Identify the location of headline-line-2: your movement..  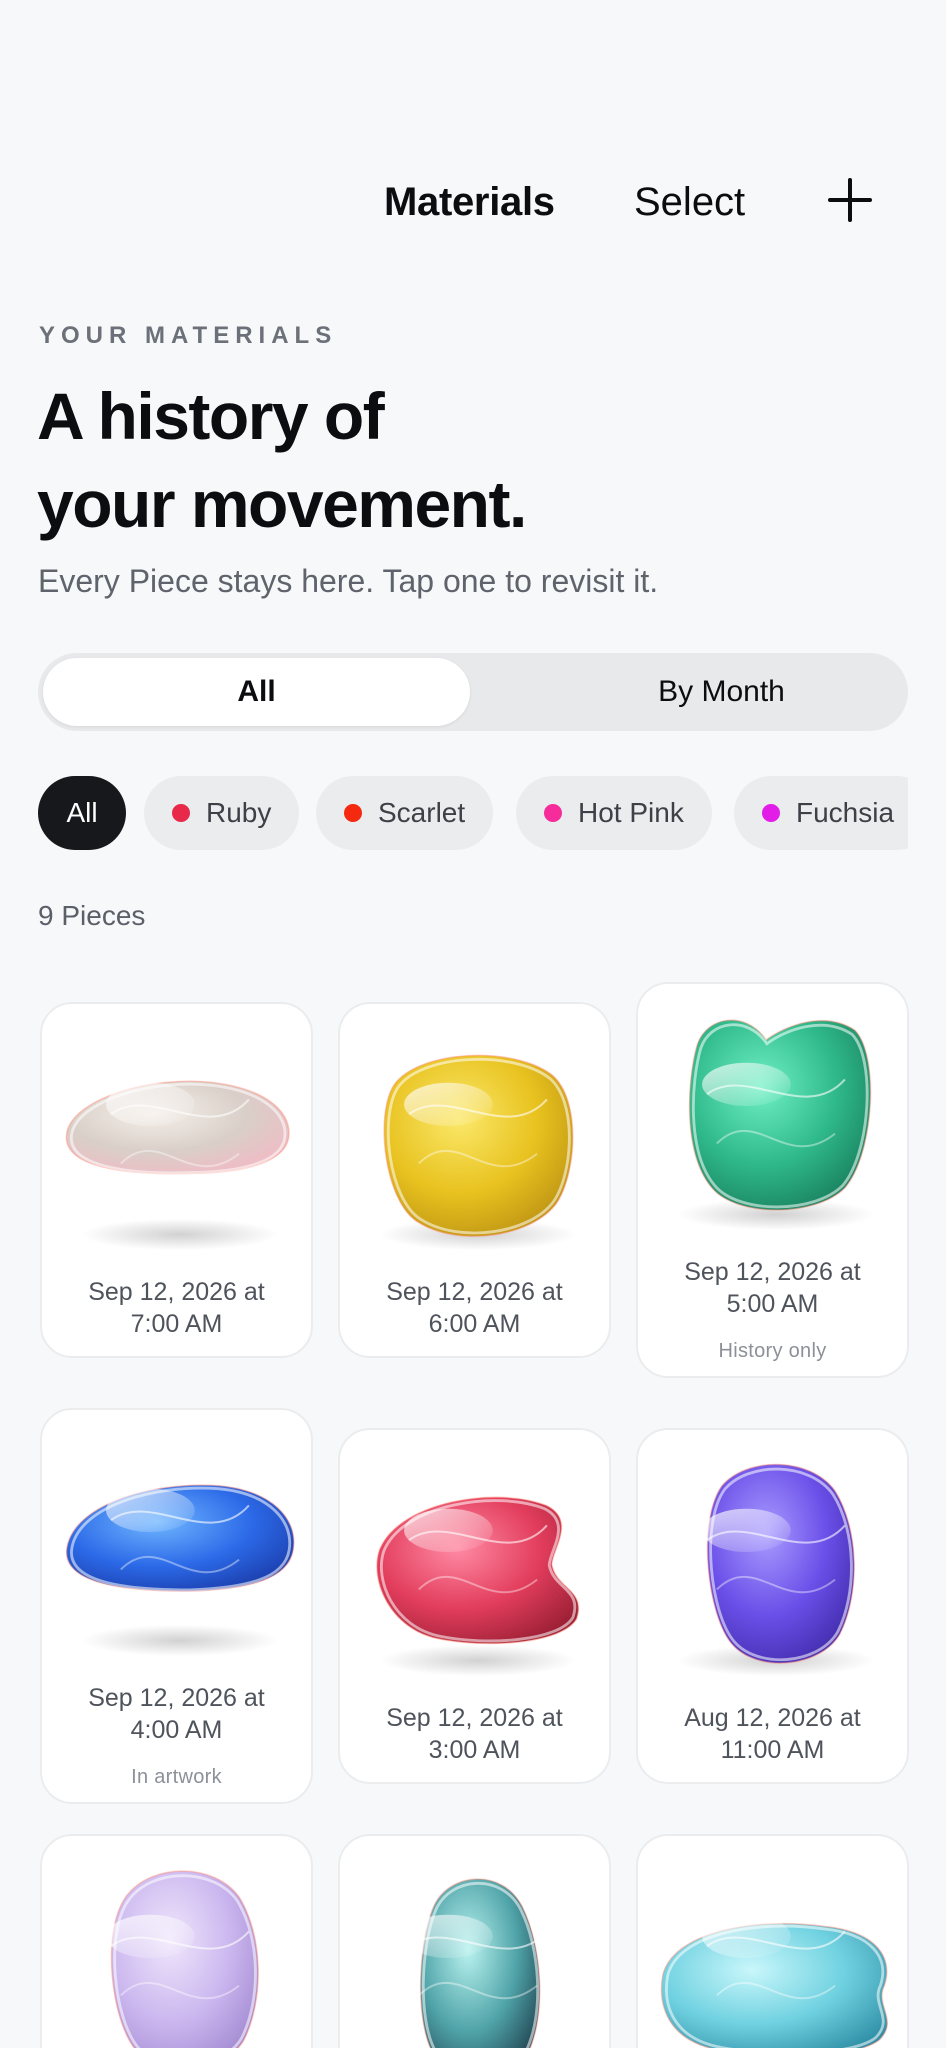
(282, 504).